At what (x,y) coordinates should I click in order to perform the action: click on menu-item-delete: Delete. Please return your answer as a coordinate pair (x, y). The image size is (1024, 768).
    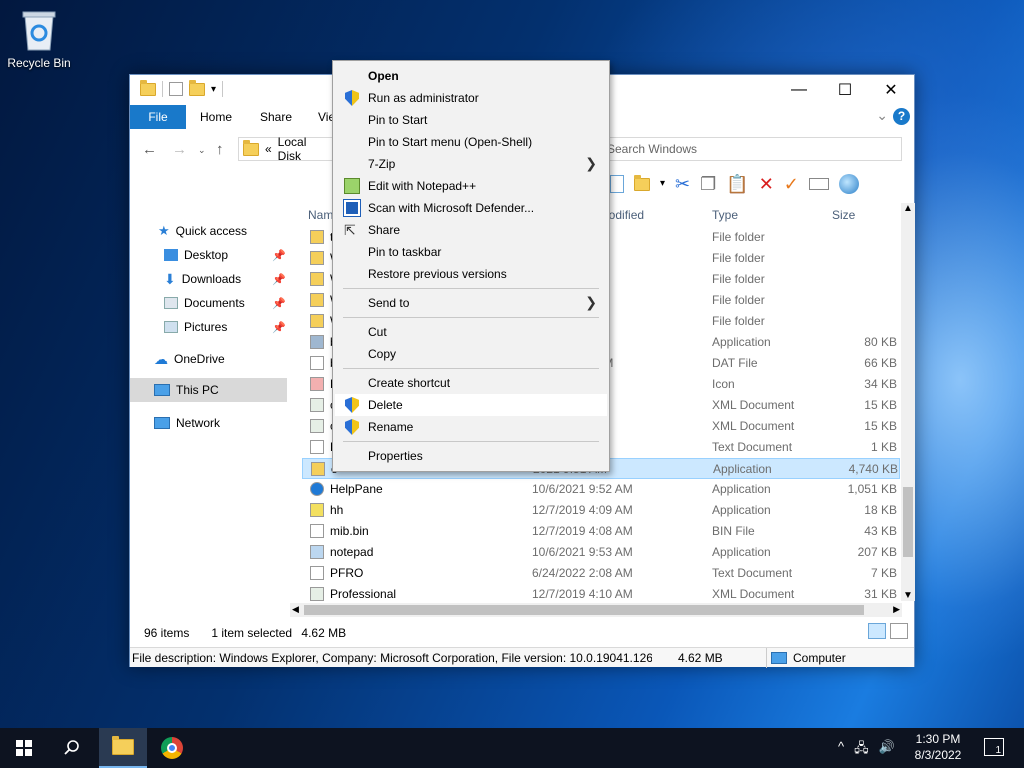
    Looking at the image, I should click on (471, 405).